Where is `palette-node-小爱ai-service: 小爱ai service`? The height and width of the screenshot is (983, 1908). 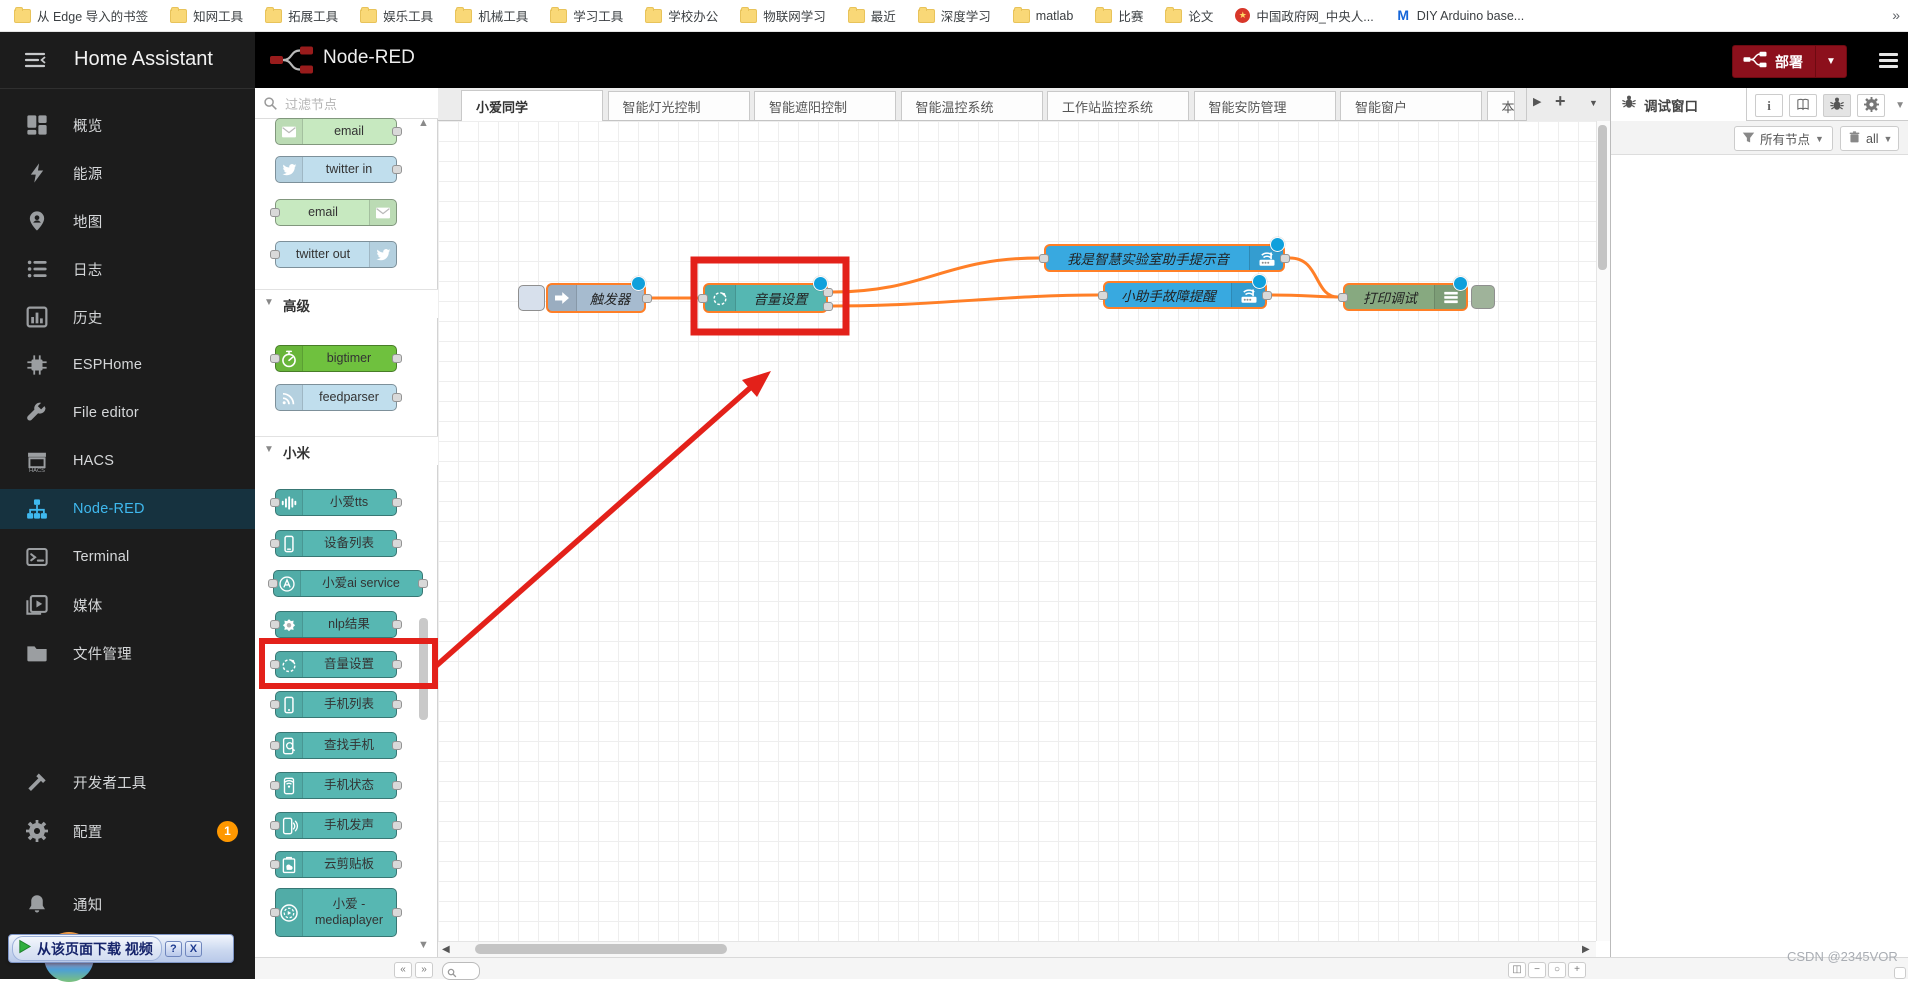 palette-node-小爱ai-service: 小爱ai service is located at coordinates (348, 583).